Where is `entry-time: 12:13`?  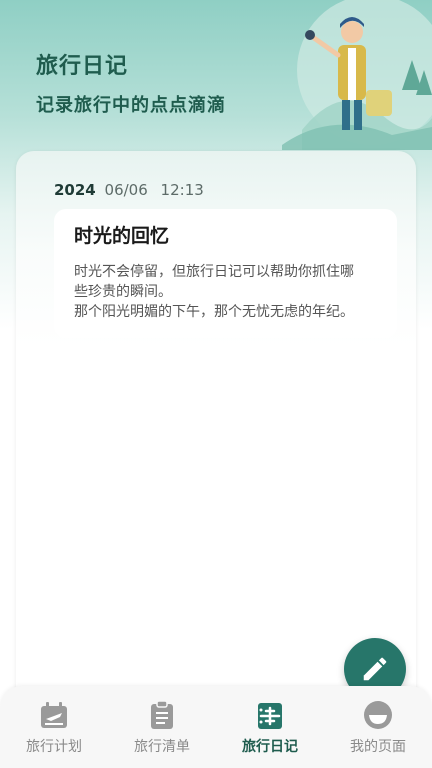
entry-time: 12:13 is located at coordinates (182, 190).